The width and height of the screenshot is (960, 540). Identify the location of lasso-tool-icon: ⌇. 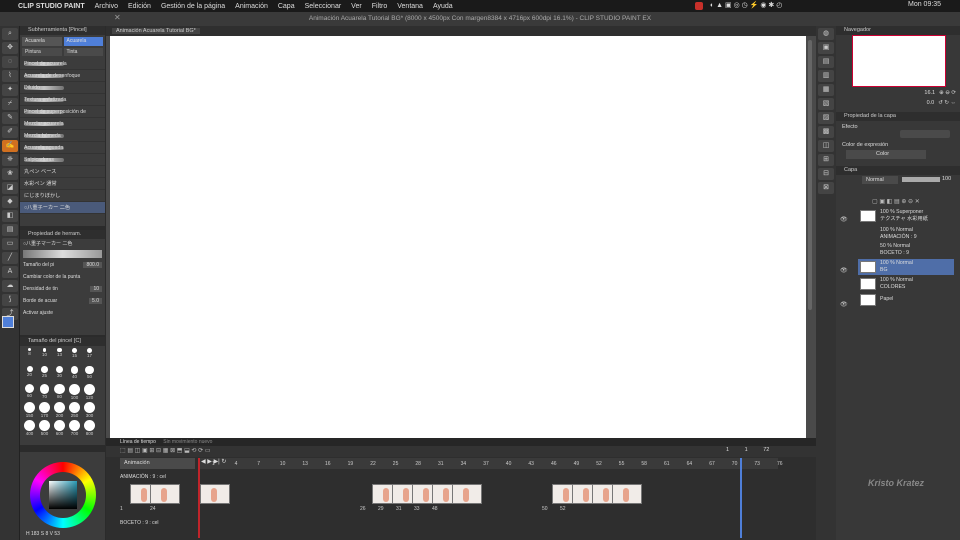
(10, 76).